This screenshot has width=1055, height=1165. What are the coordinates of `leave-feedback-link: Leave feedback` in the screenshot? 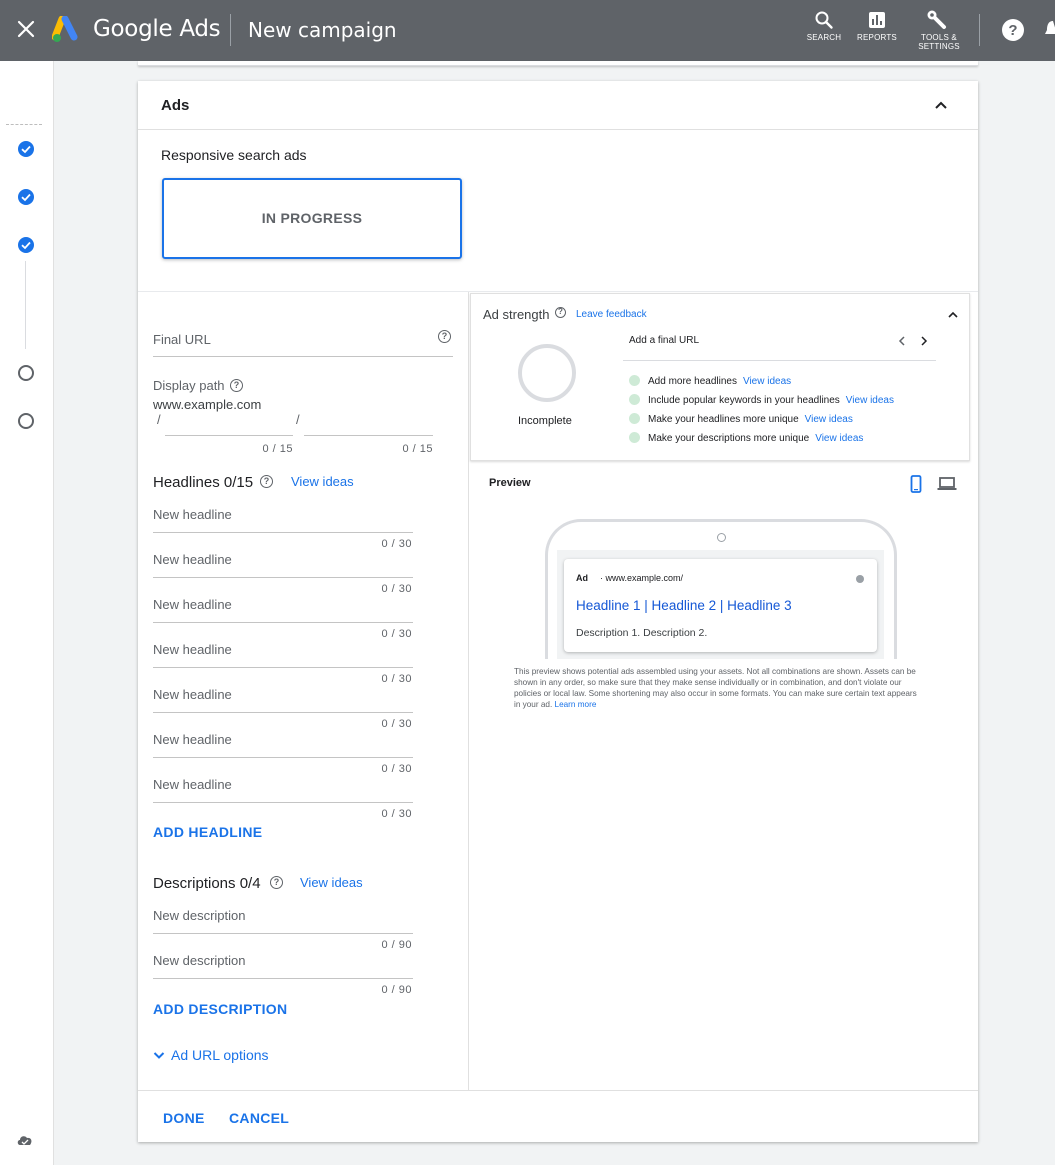 It's located at (611, 314).